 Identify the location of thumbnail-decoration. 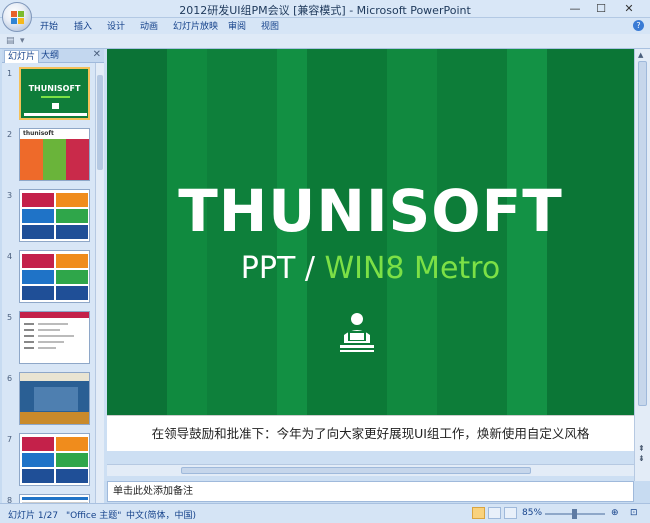
(55, 97).